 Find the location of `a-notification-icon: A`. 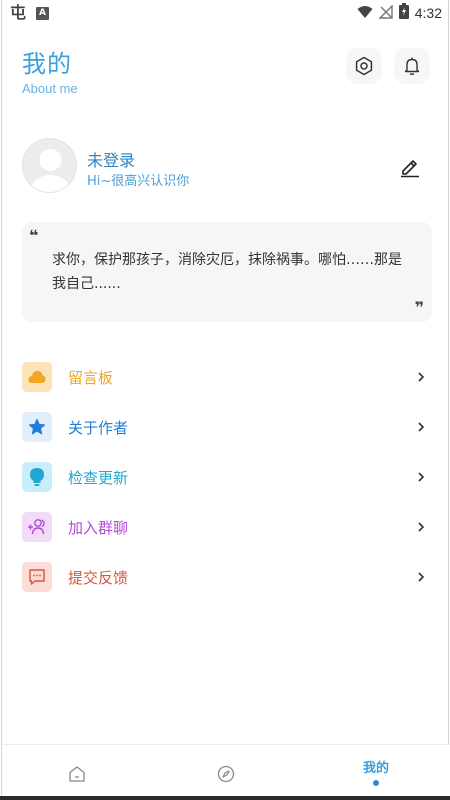

a-notification-icon: A is located at coordinates (43, 13).